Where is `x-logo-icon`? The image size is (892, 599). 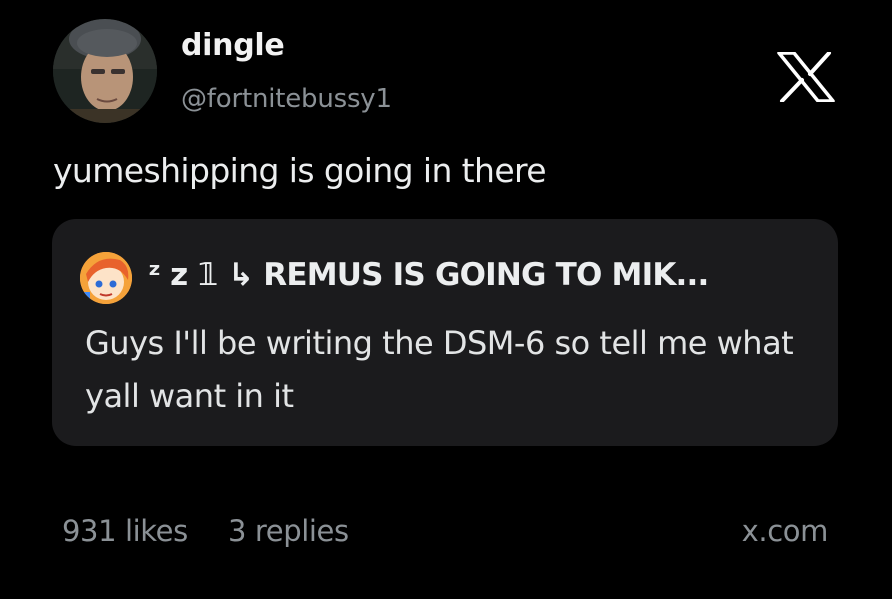 x-logo-icon is located at coordinates (806, 77).